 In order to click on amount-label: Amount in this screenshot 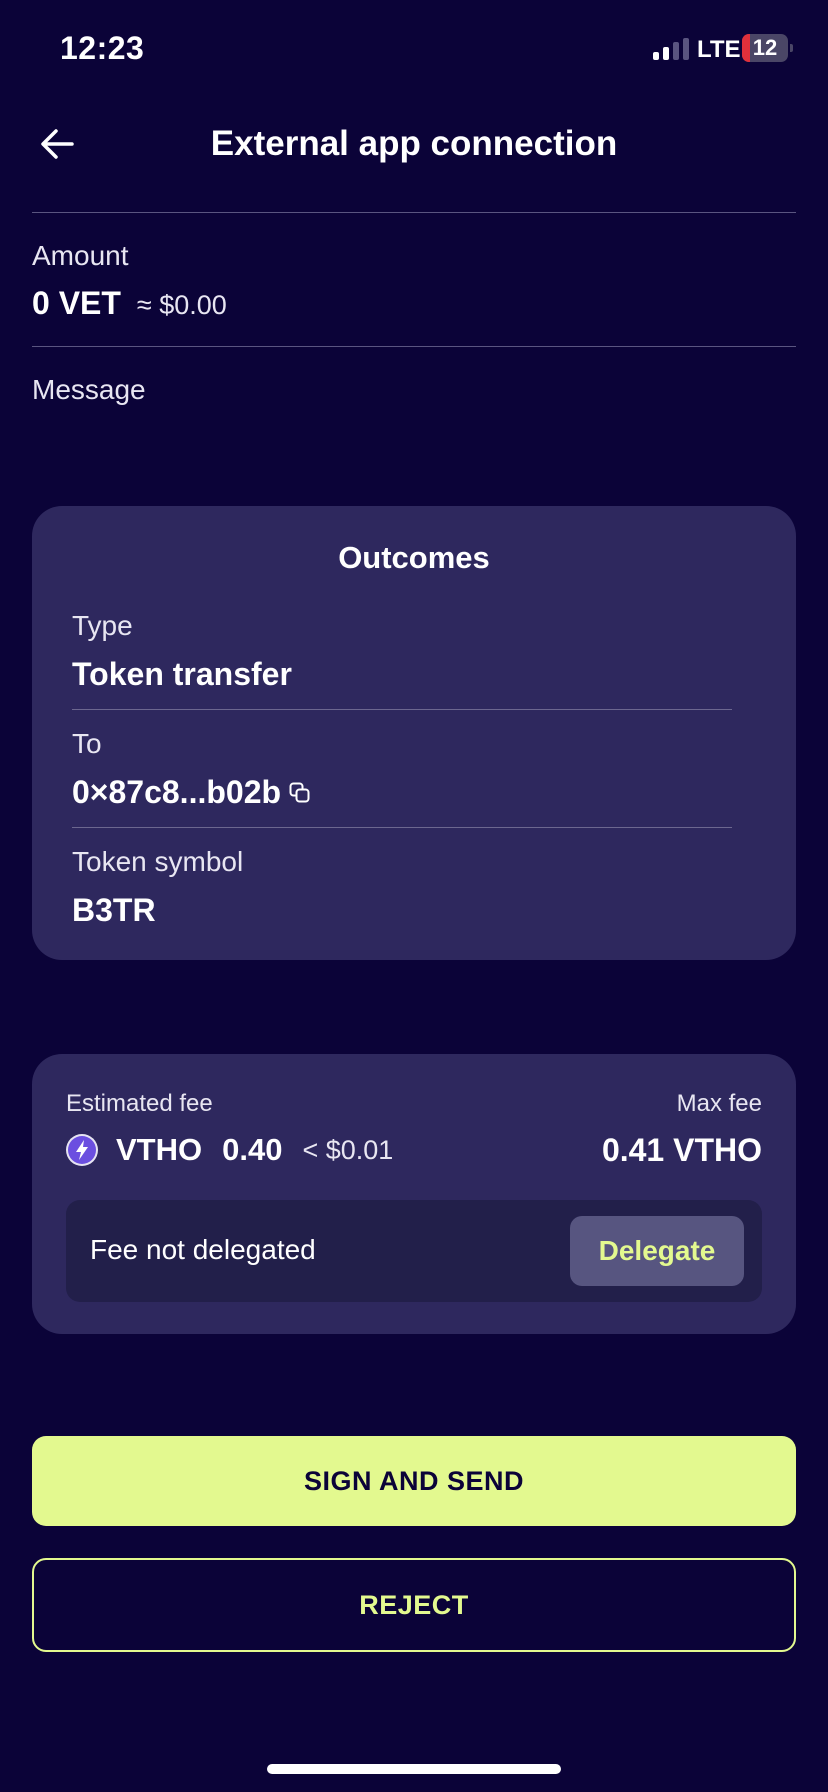, I will do `click(80, 255)`.